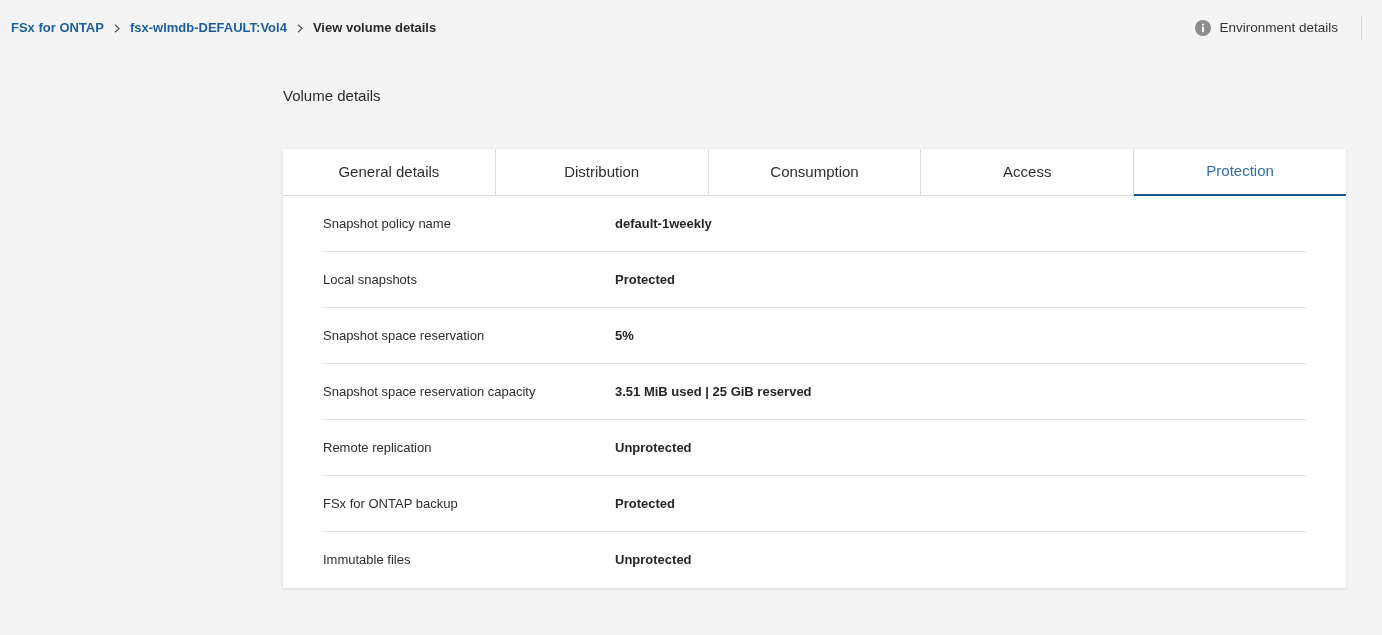 The width and height of the screenshot is (1382, 635). What do you see at coordinates (1028, 172) in the screenshot?
I see `tab: Access` at bounding box center [1028, 172].